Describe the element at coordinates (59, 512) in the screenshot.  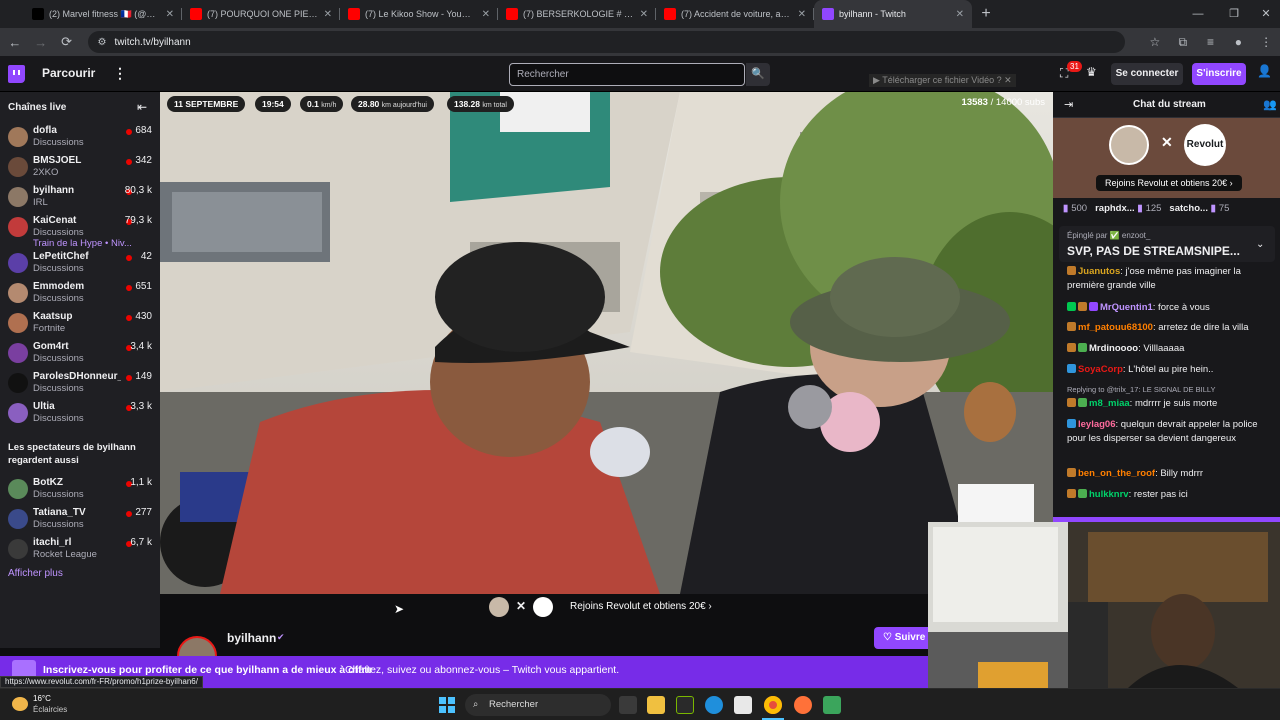
I see `channel-name: Tatiana_TV` at that location.